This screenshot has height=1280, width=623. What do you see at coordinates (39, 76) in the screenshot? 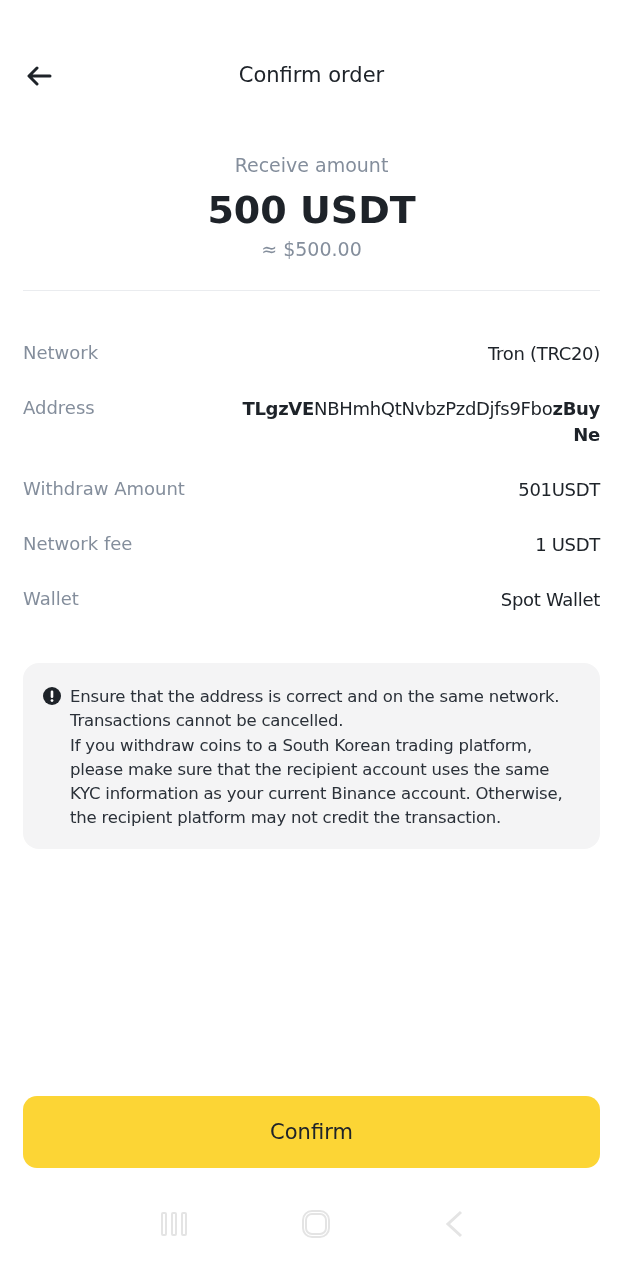
I see `back-arrow-icon` at bounding box center [39, 76].